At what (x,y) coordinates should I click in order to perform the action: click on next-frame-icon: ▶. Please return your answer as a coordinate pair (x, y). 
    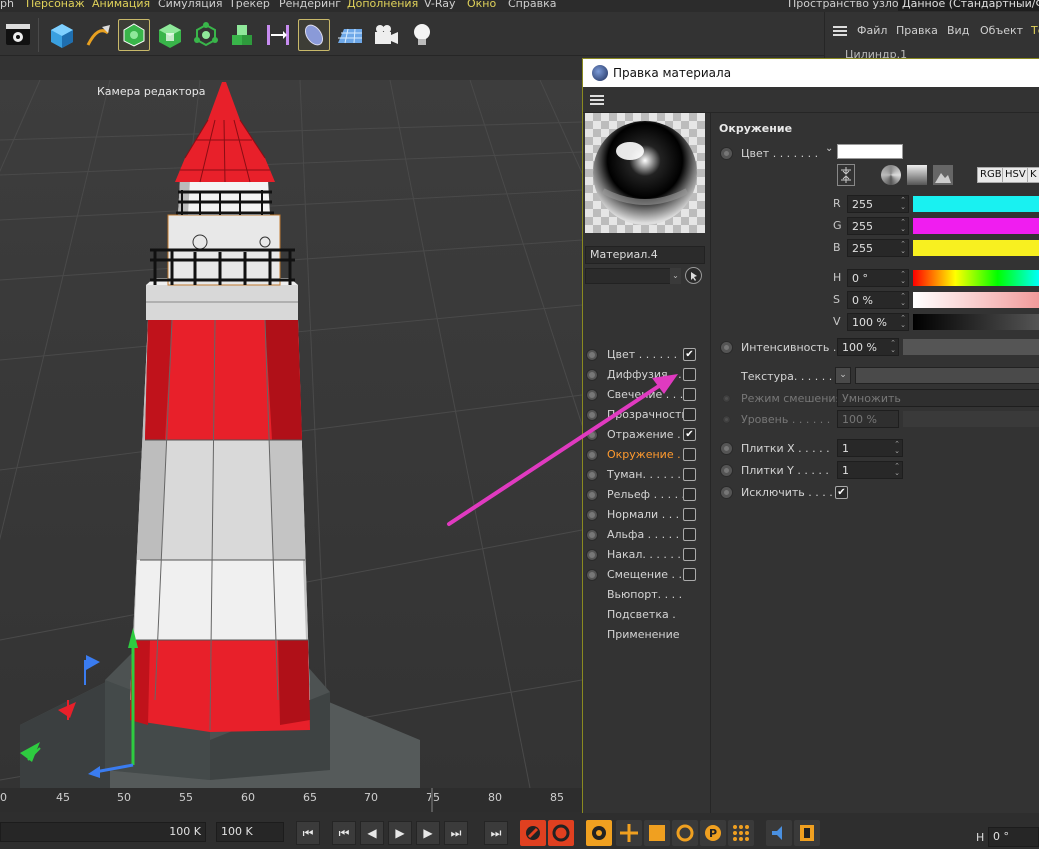
    Looking at the image, I should click on (428, 833).